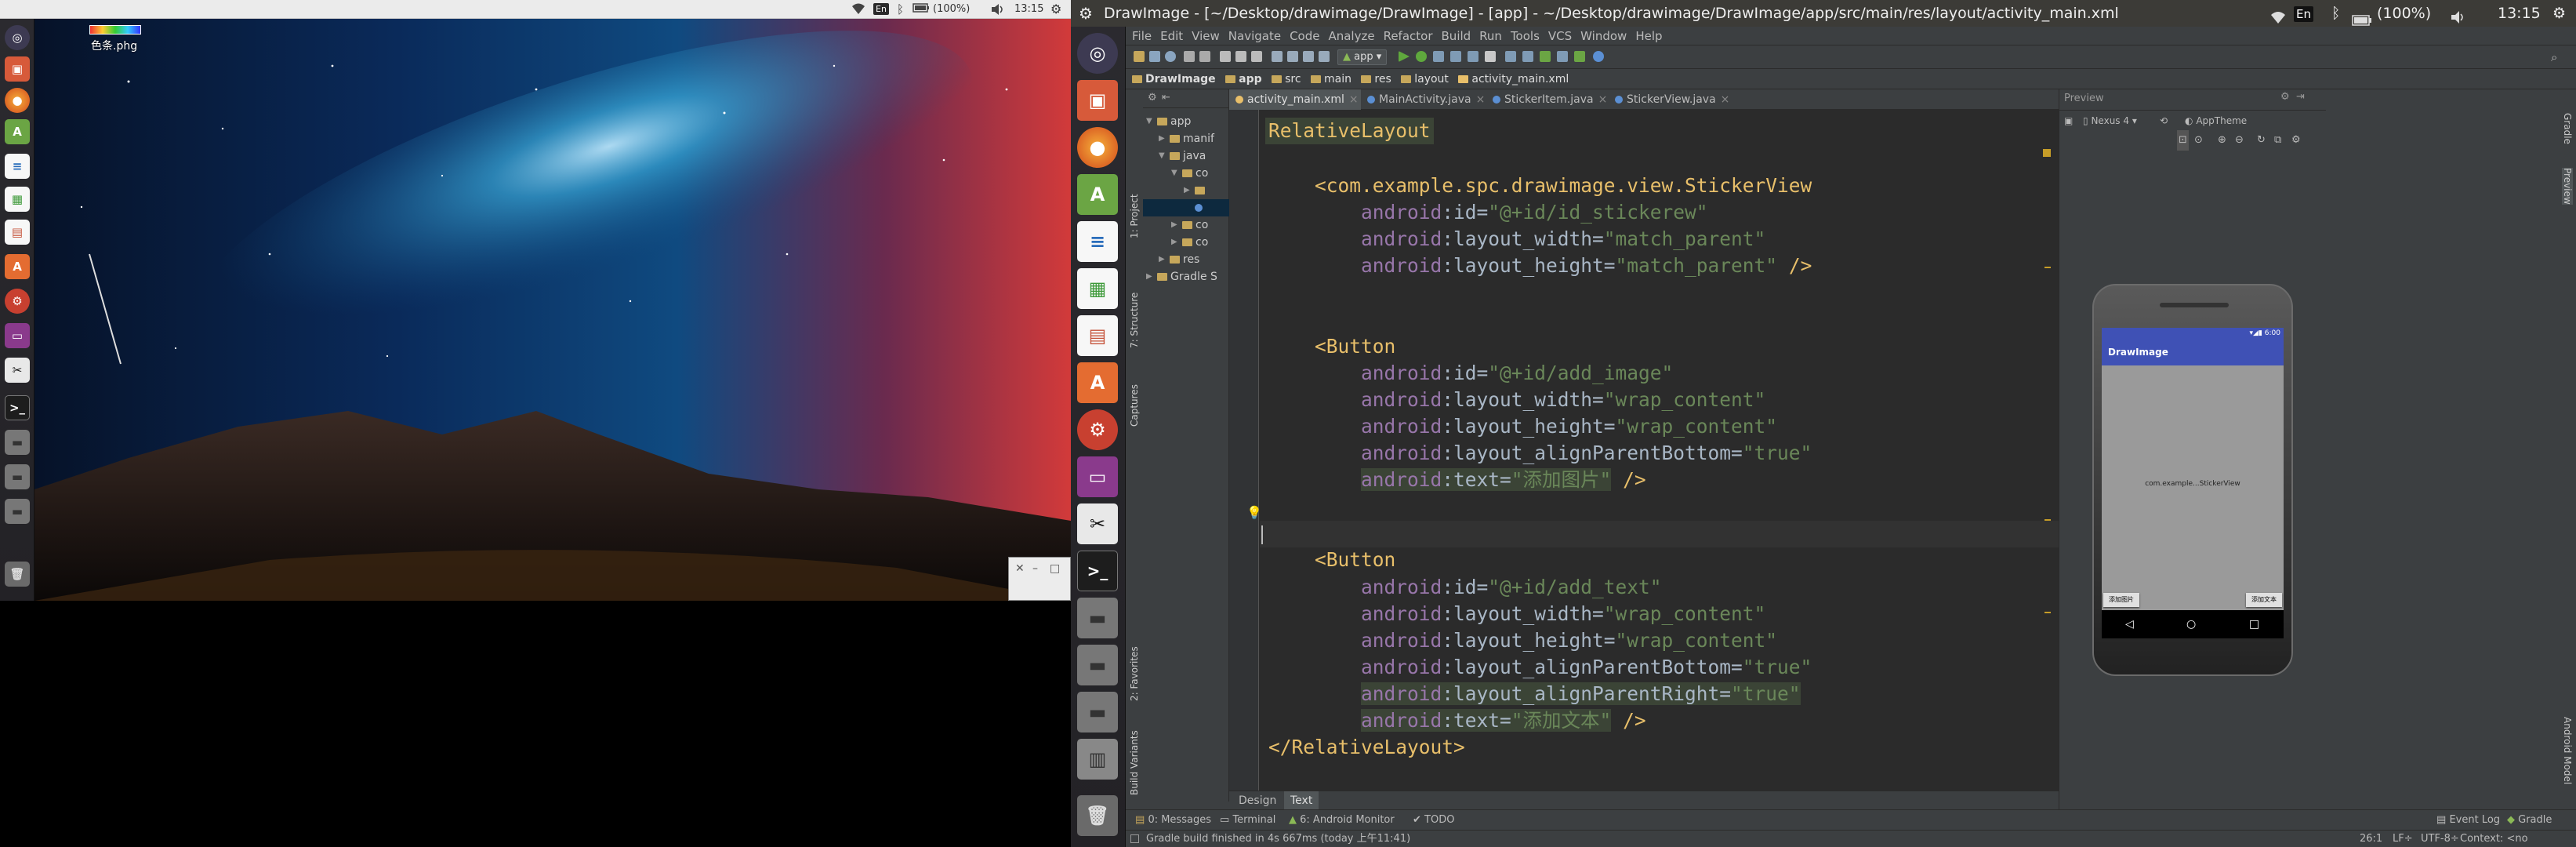 The image size is (2576, 847). What do you see at coordinates (1135, 320) in the screenshot?
I see `tool-tab-structure: 7: Structure` at bounding box center [1135, 320].